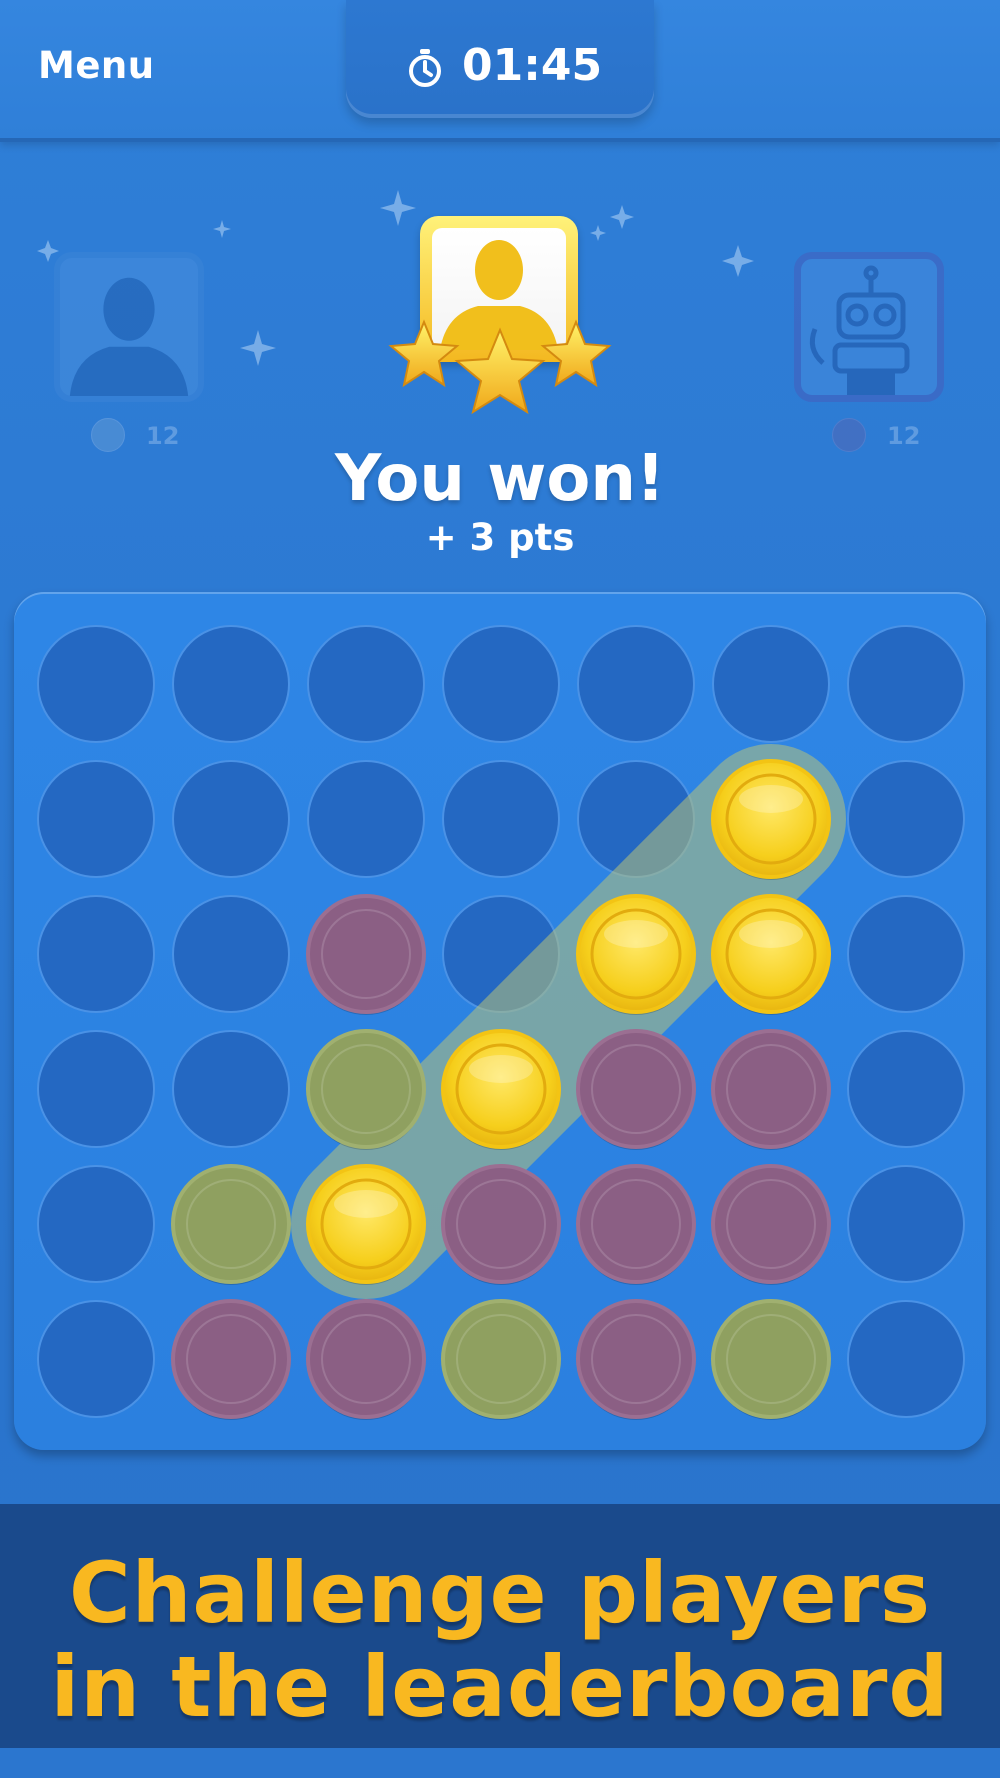 Image resolution: width=1000 pixels, height=1778 pixels. I want to click on person-silhouette-icon, so click(129, 336).